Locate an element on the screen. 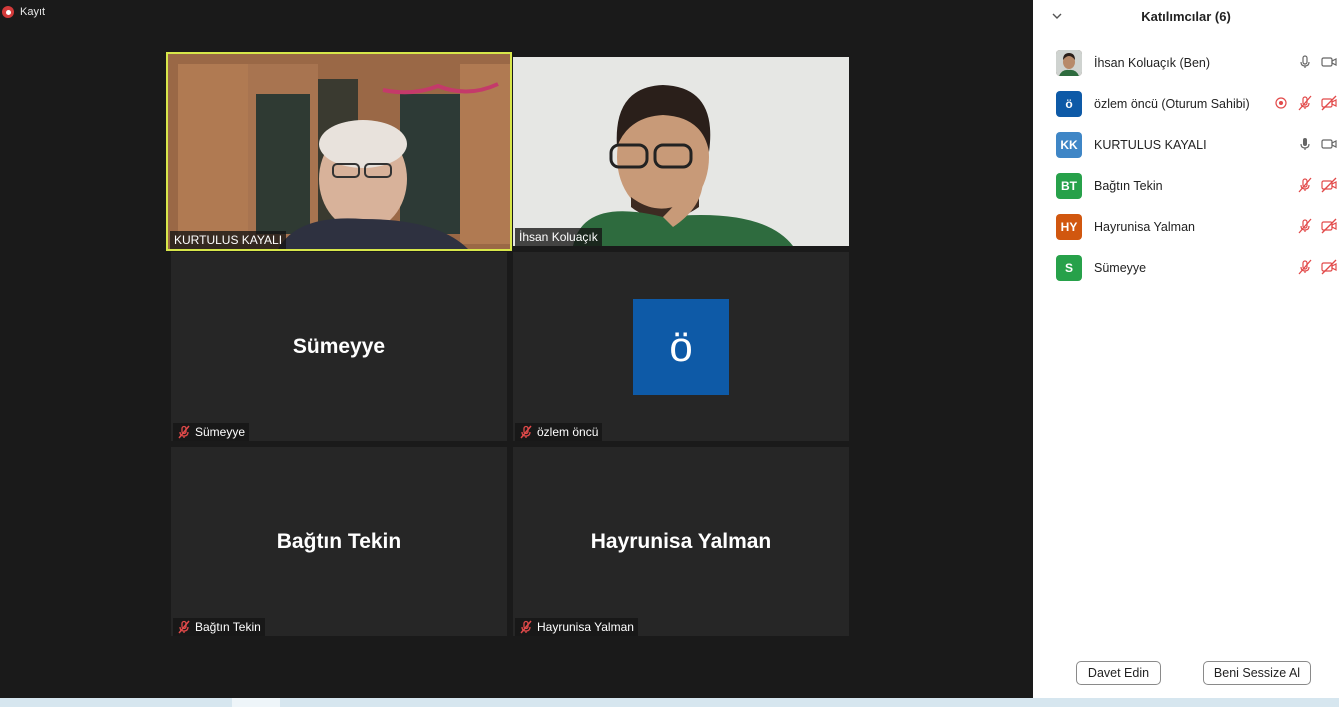 This screenshot has width=1339, height=707. name-tag: özlem öncü is located at coordinates (559, 432).